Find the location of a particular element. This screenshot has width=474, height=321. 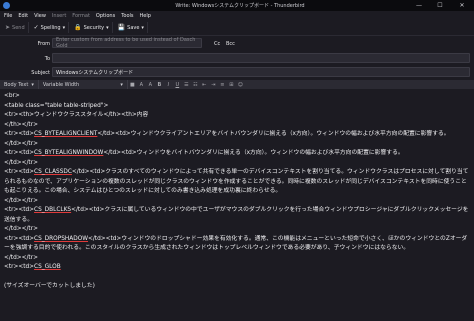

indent-icon: ⇥ is located at coordinates (213, 85).